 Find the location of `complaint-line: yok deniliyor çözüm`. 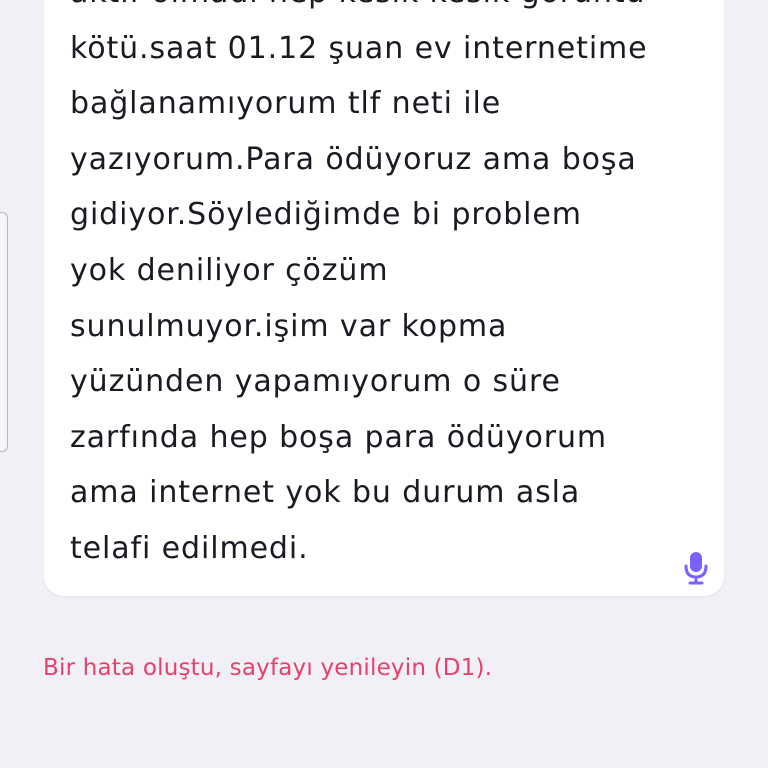

complaint-line: yok deniliyor çözüm is located at coordinates (229, 270).